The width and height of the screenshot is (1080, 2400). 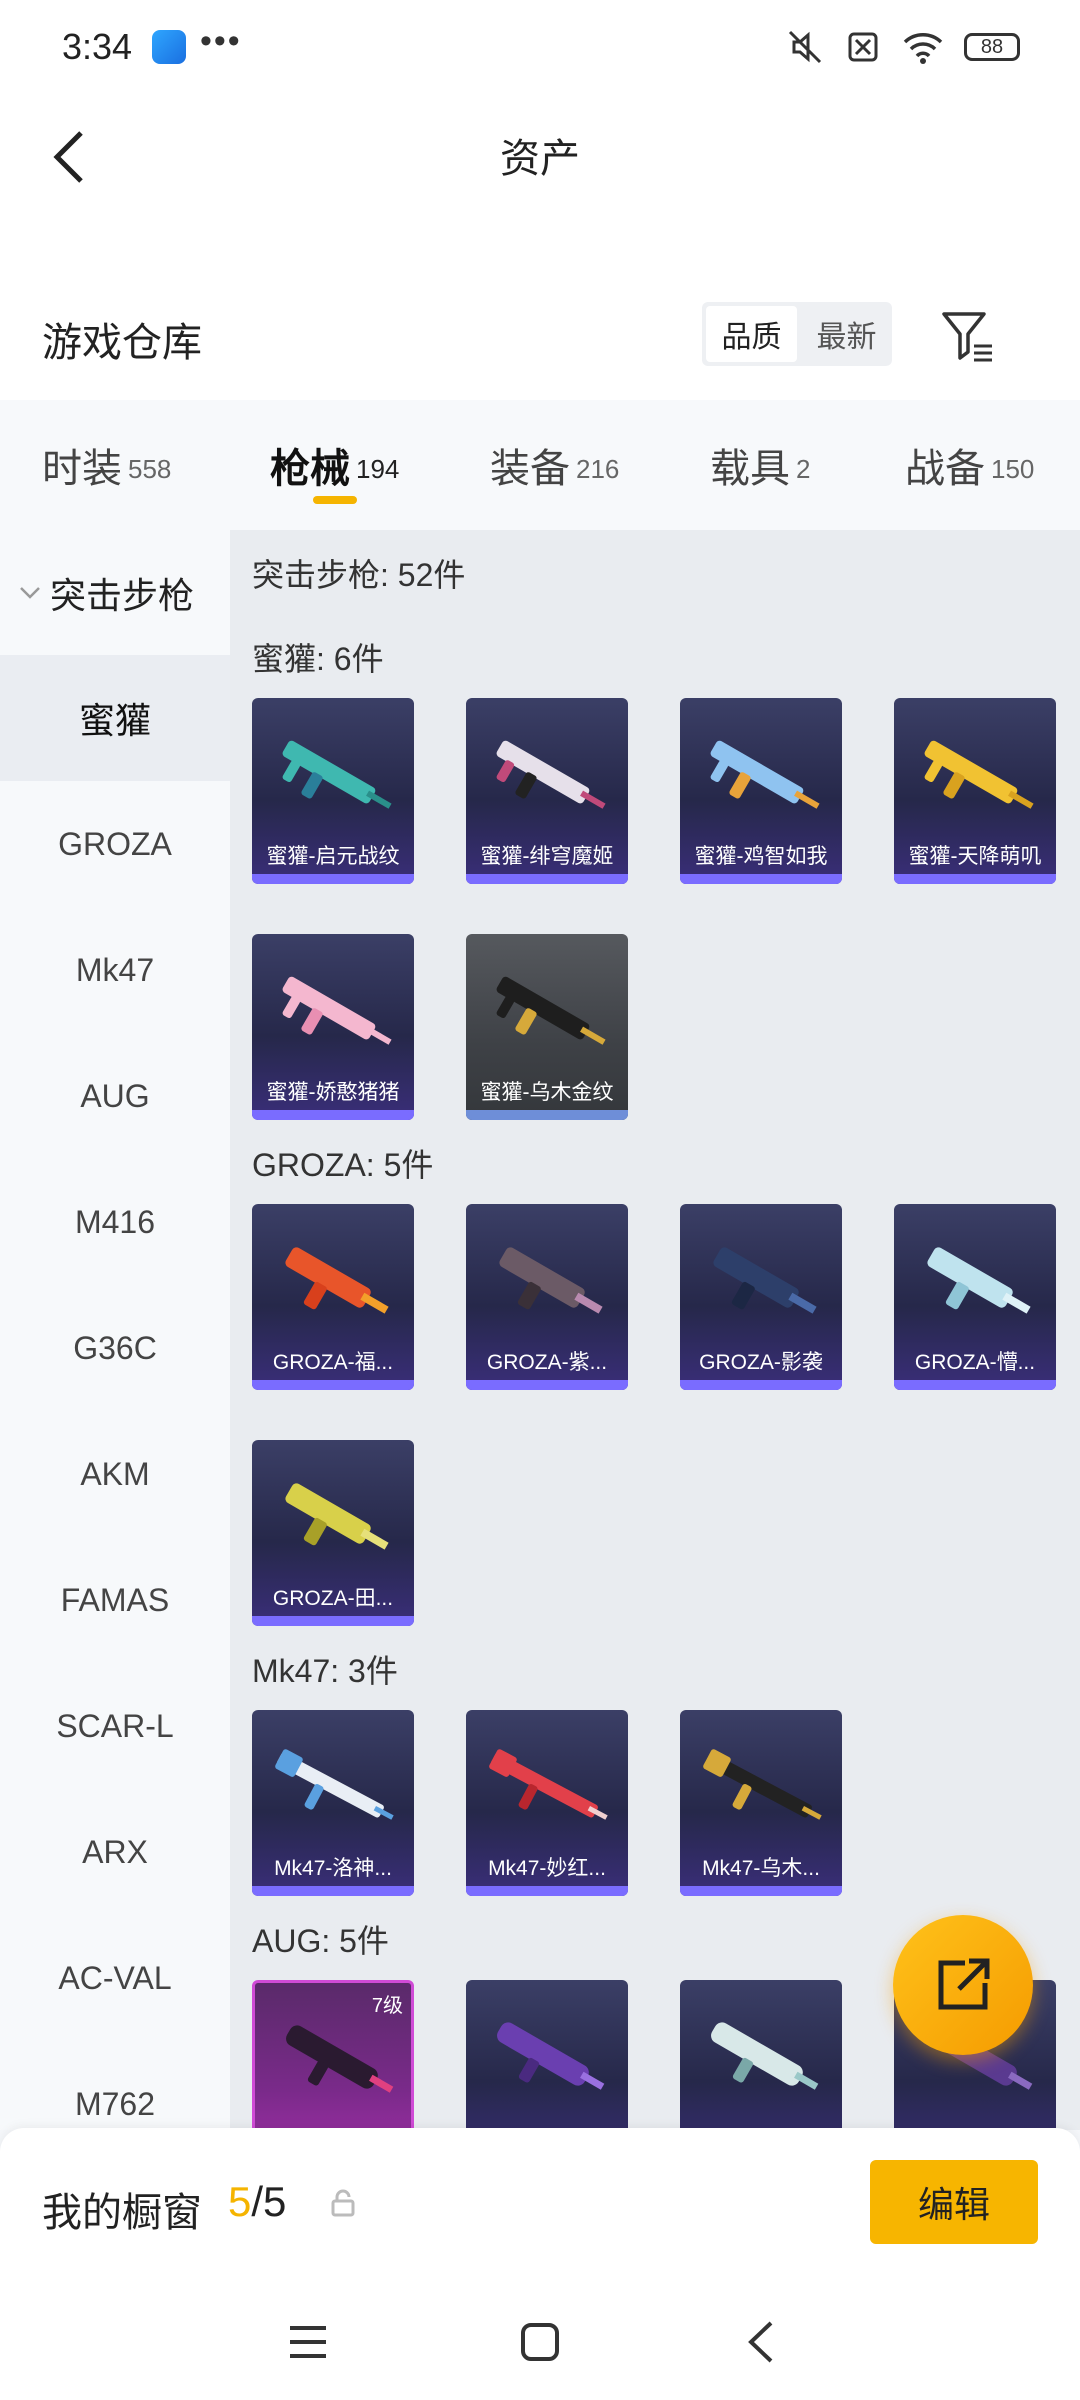 What do you see at coordinates (540, 159) in the screenshot?
I see `page-title: 资产` at bounding box center [540, 159].